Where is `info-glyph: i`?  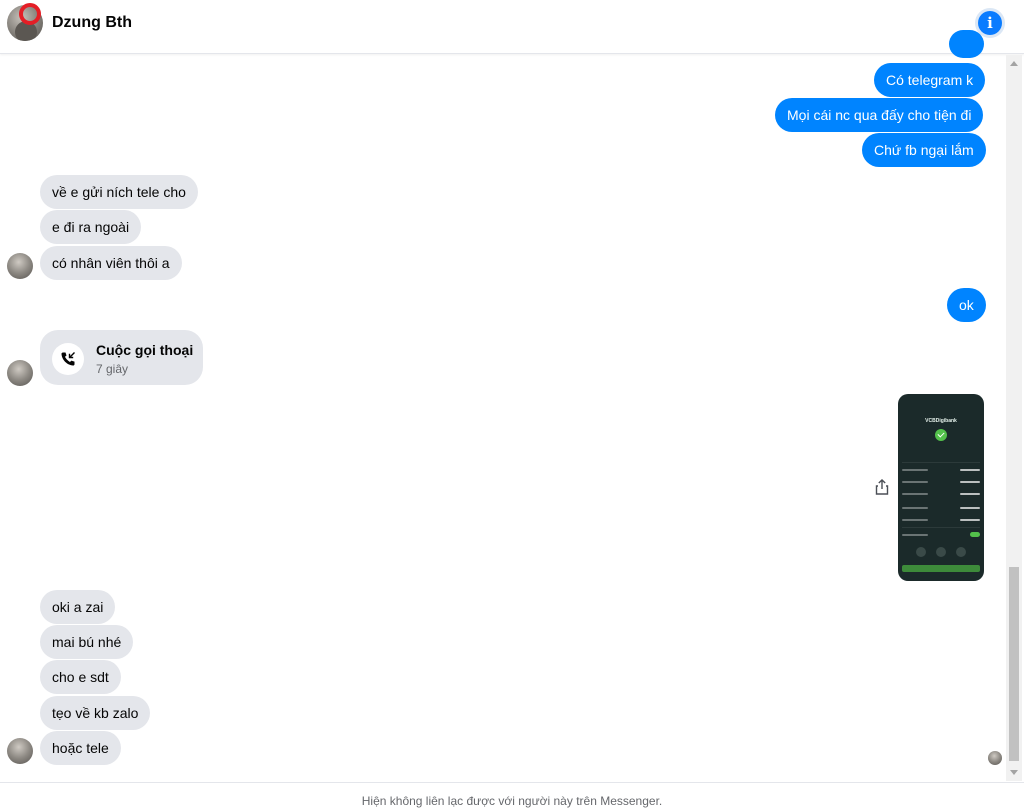 info-glyph: i is located at coordinates (990, 22).